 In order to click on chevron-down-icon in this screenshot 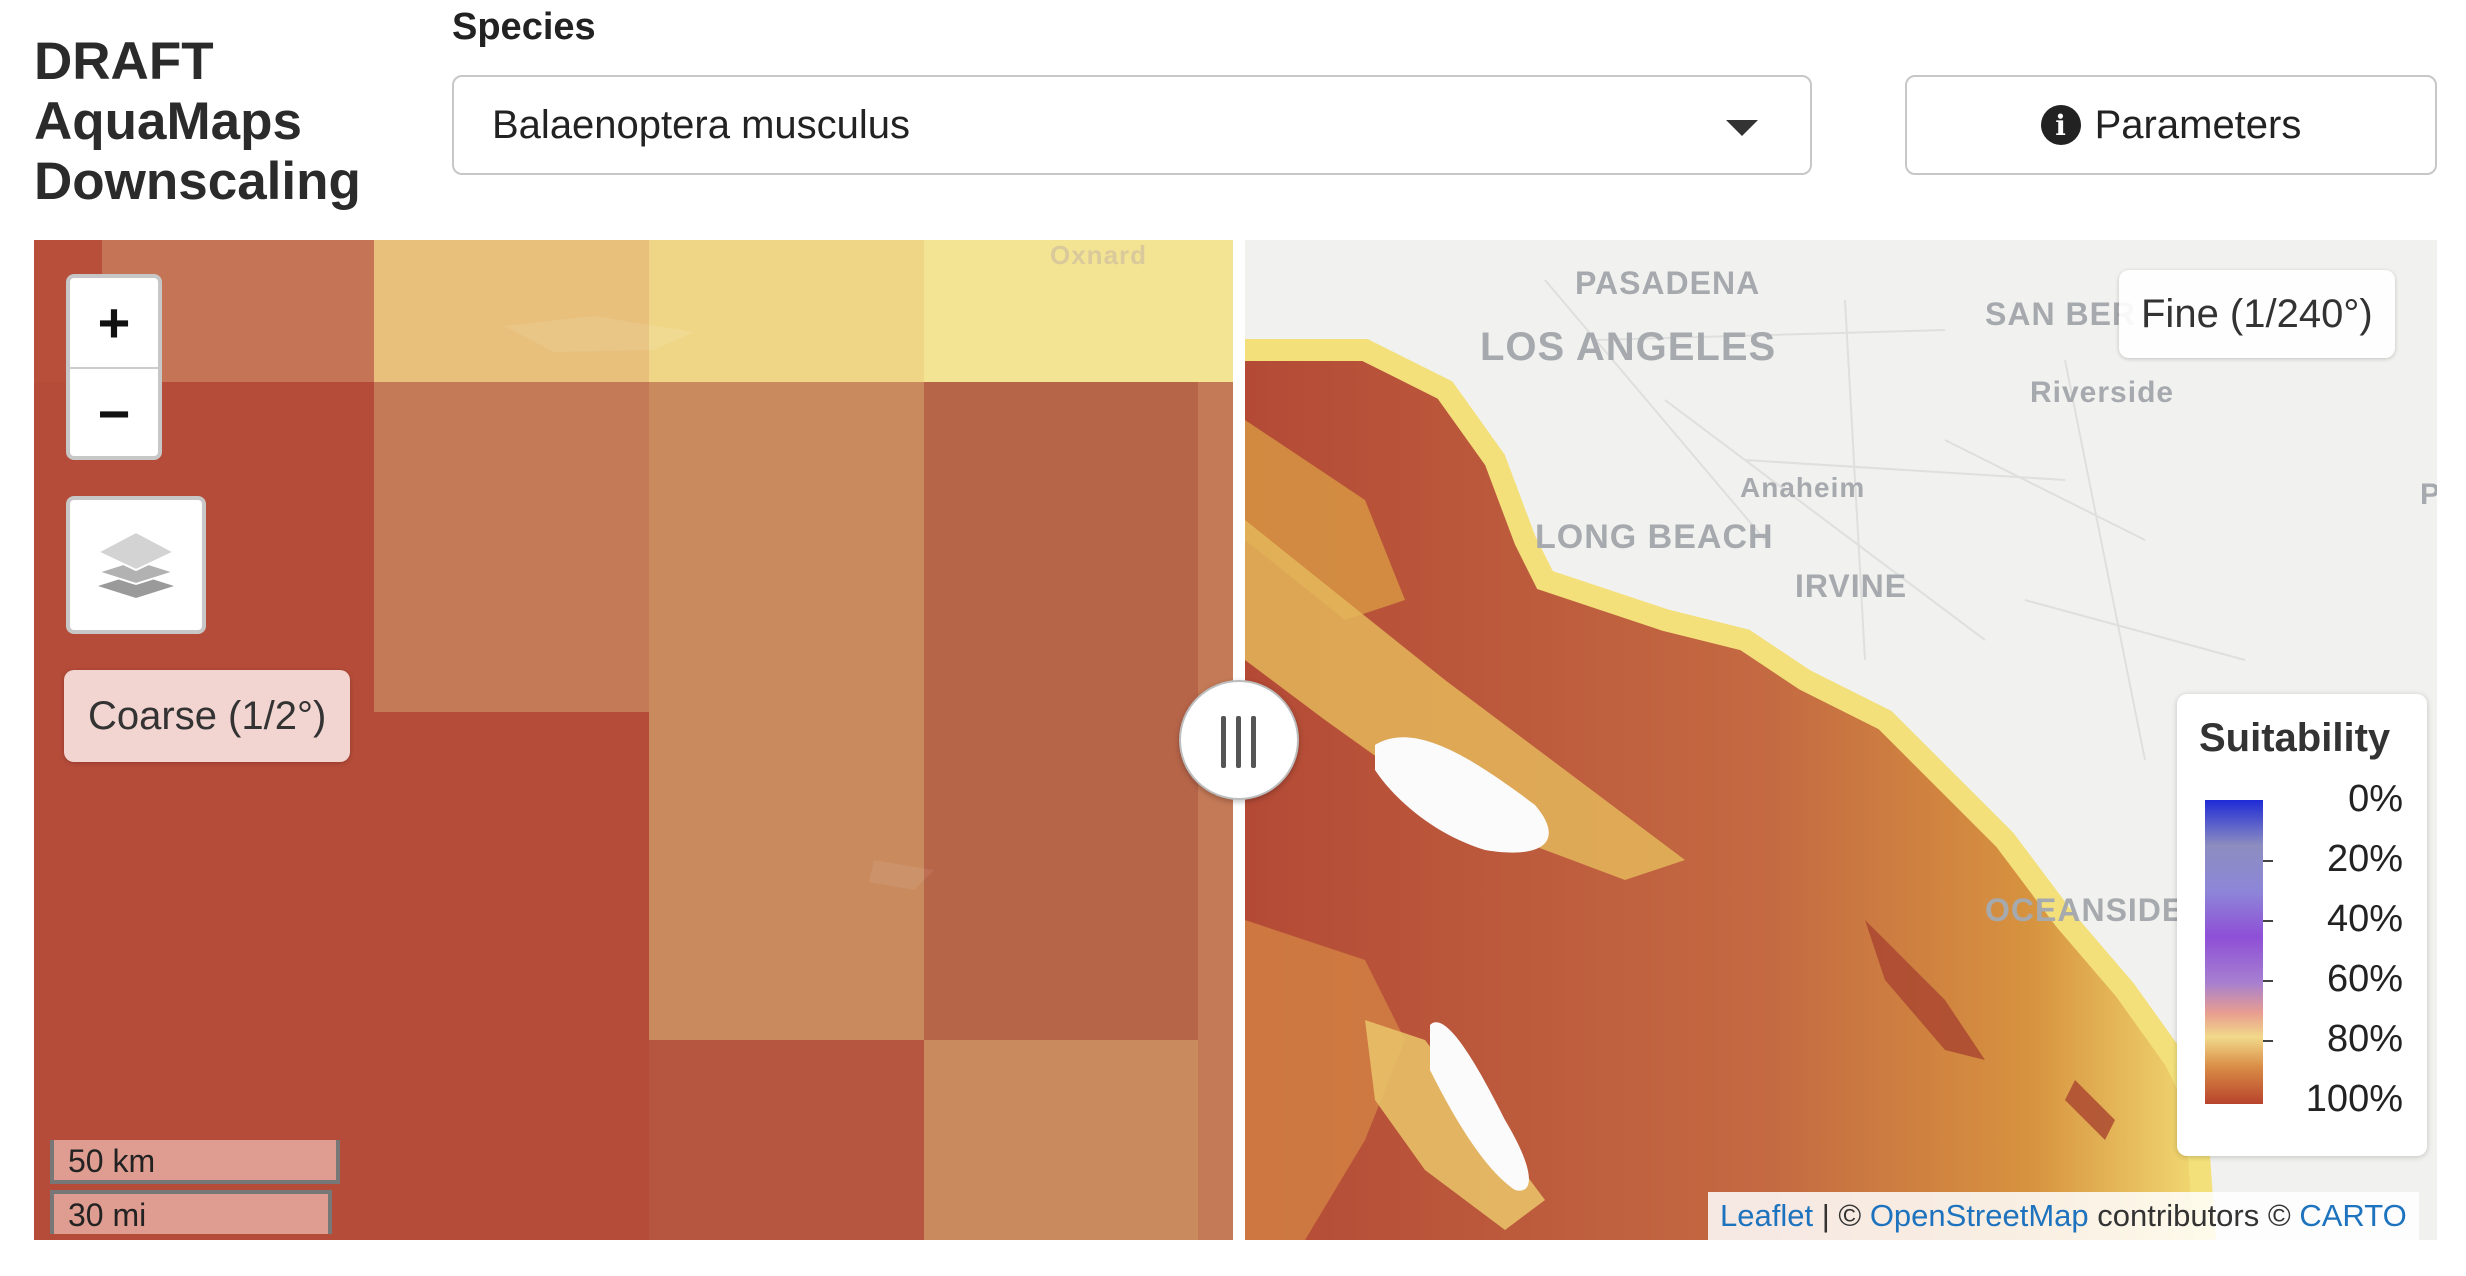, I will do `click(1742, 128)`.